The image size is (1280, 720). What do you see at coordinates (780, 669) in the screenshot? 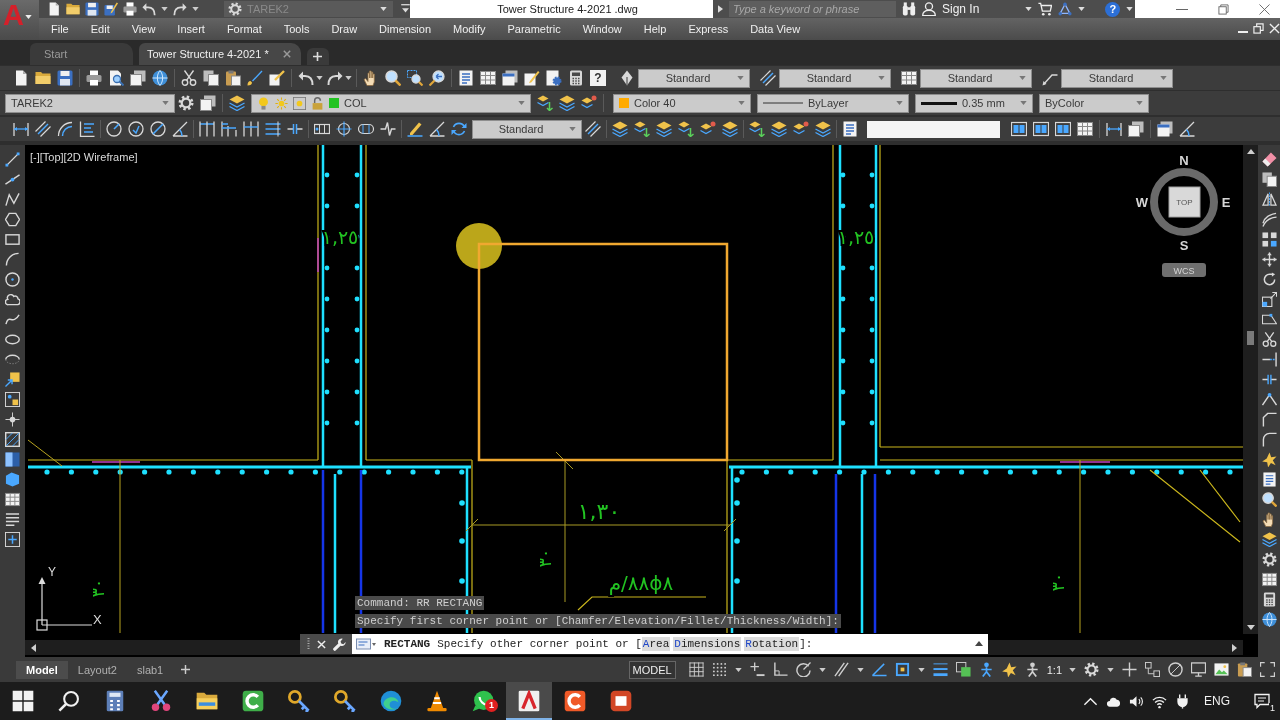
I see `right-angle-icon` at bounding box center [780, 669].